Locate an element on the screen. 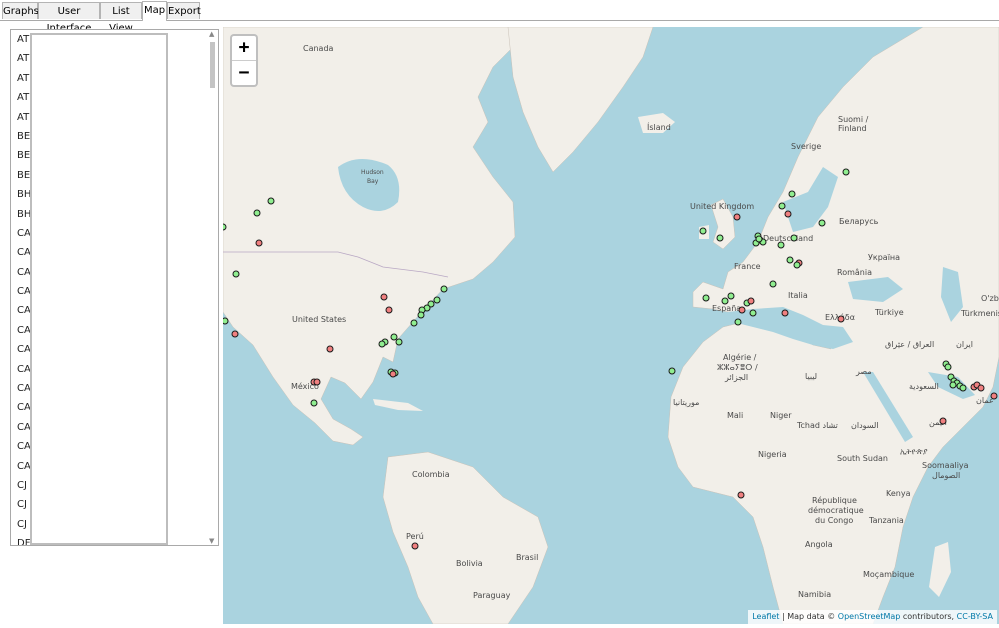 This screenshot has width=999, height=628. map-label-angola: Angola is located at coordinates (819, 544).